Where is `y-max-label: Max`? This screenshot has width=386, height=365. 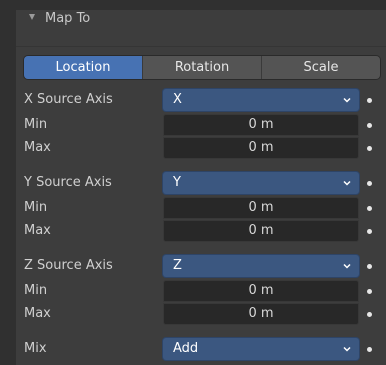
y-max-label: Max is located at coordinates (37, 230).